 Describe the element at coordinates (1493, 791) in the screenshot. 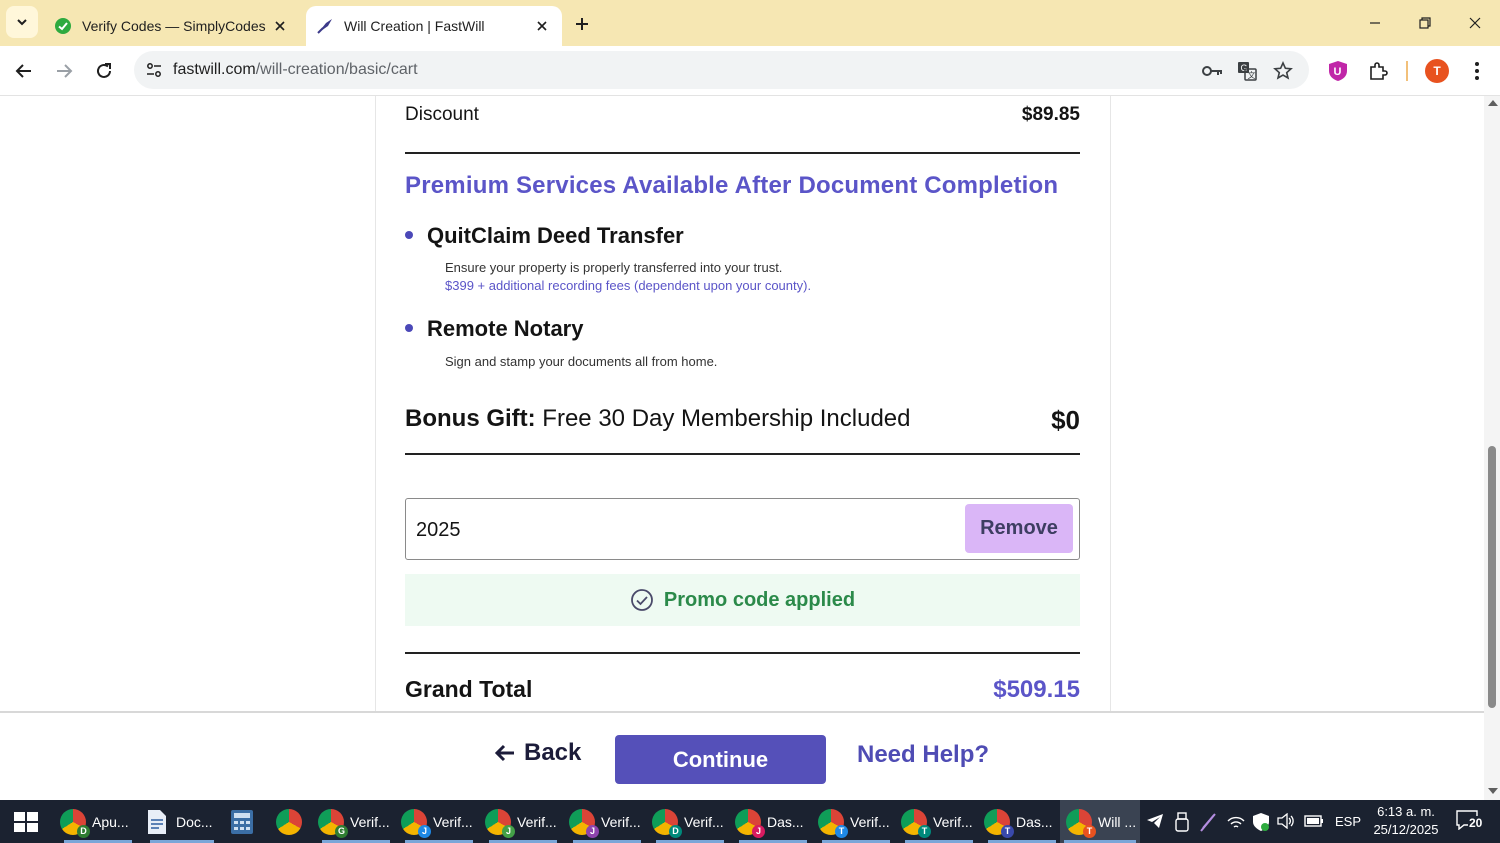

I see `scroll-down-icon` at that location.